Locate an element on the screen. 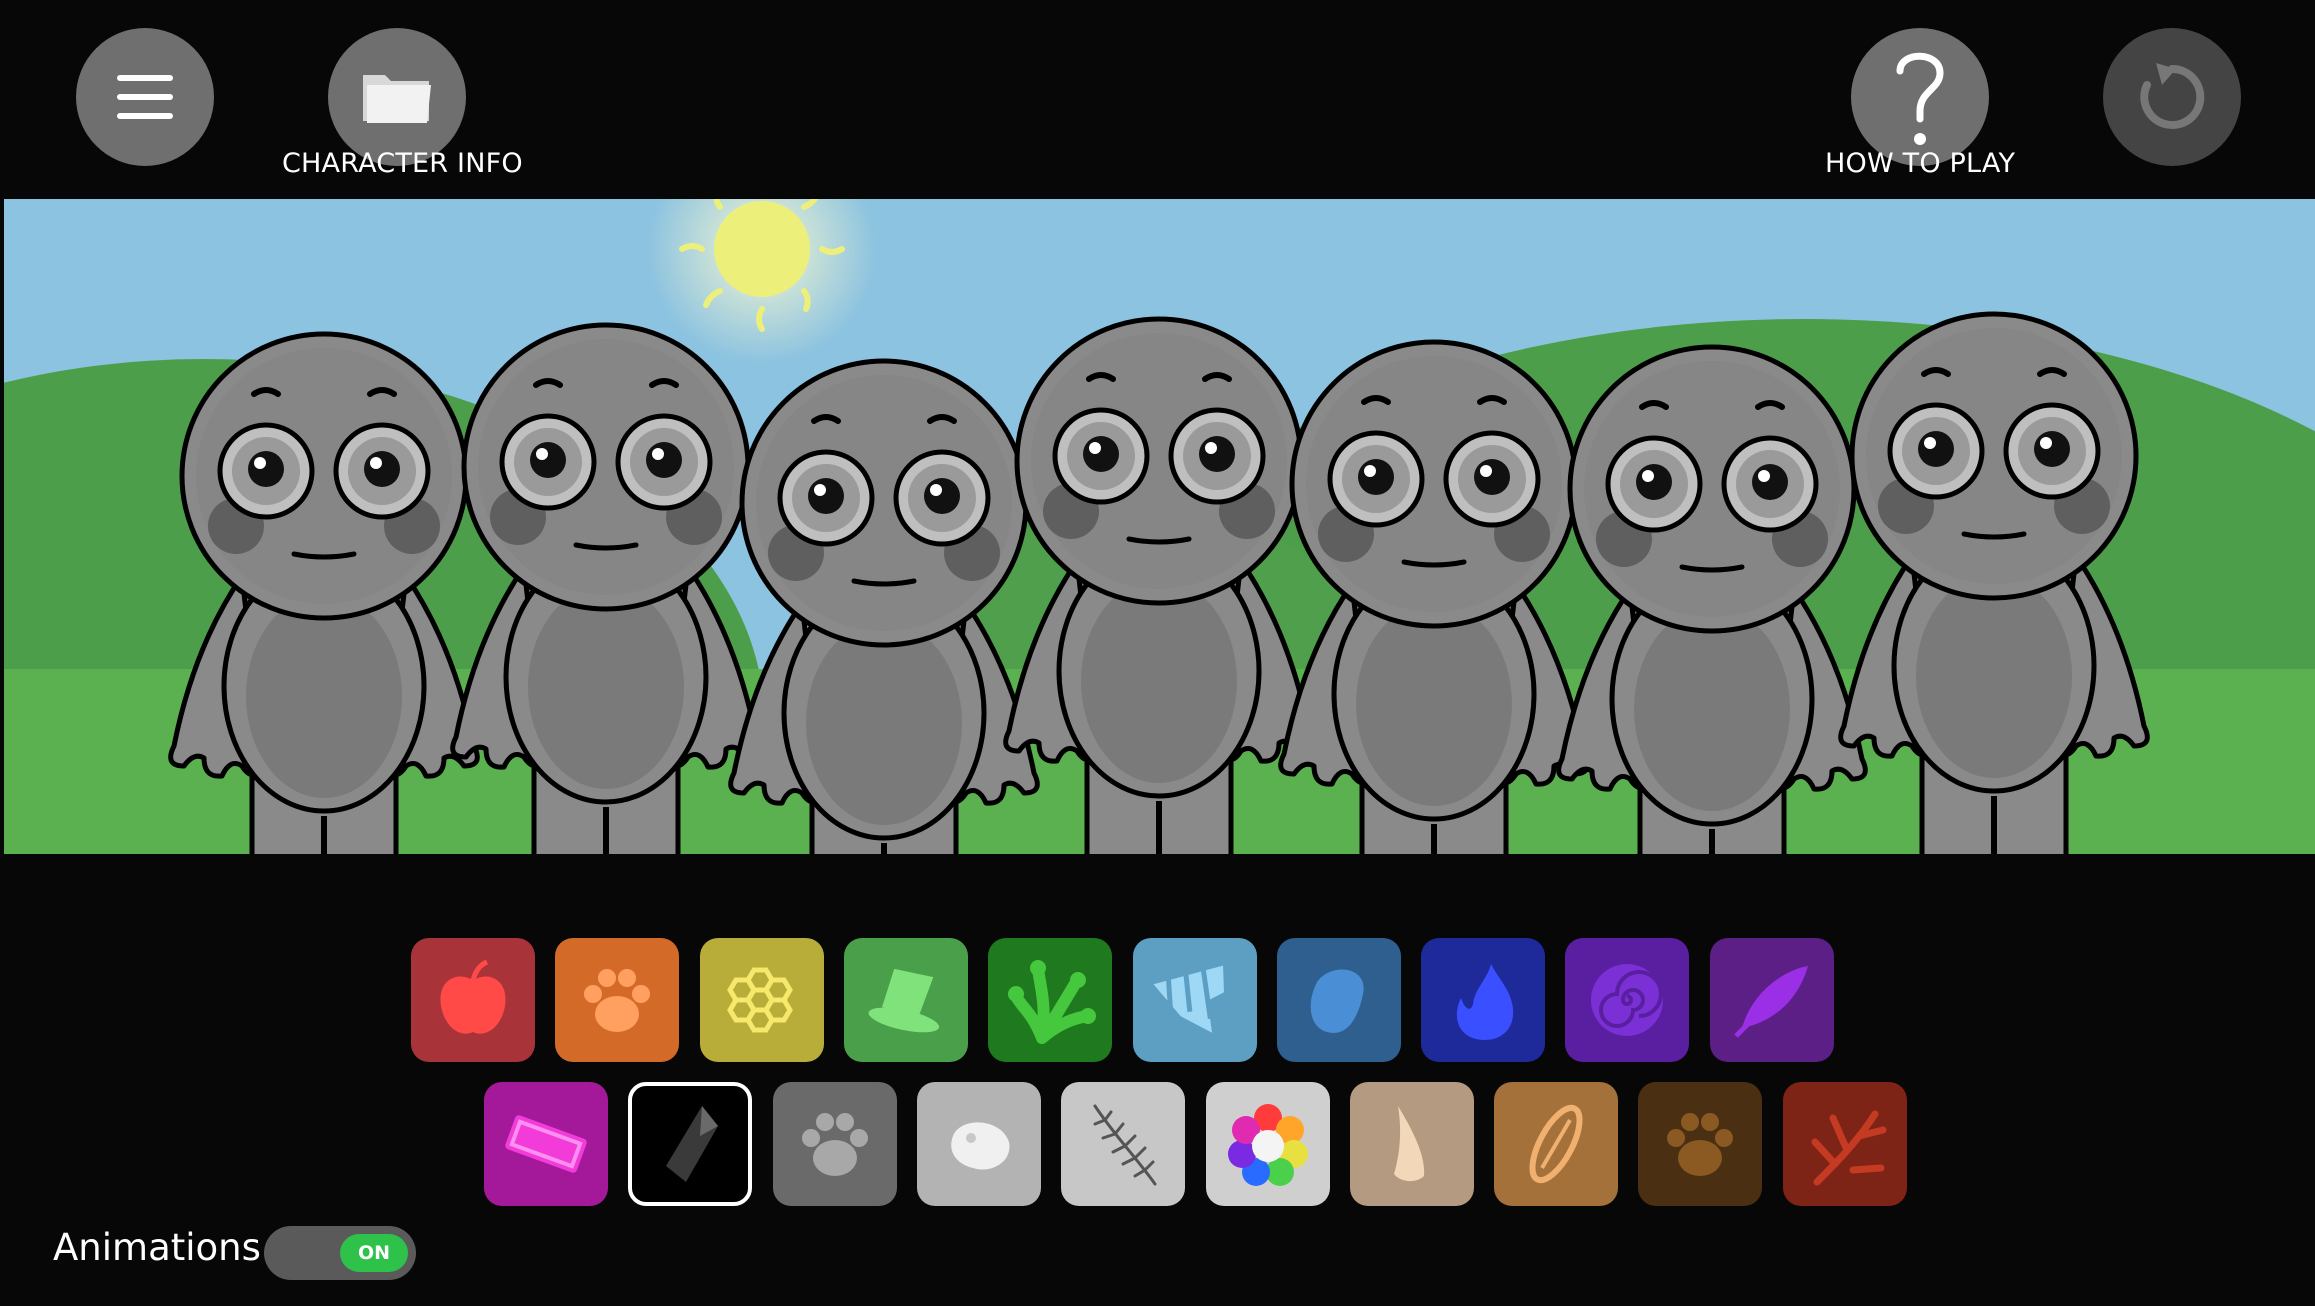  eraser-icon is located at coordinates (546, 1144).